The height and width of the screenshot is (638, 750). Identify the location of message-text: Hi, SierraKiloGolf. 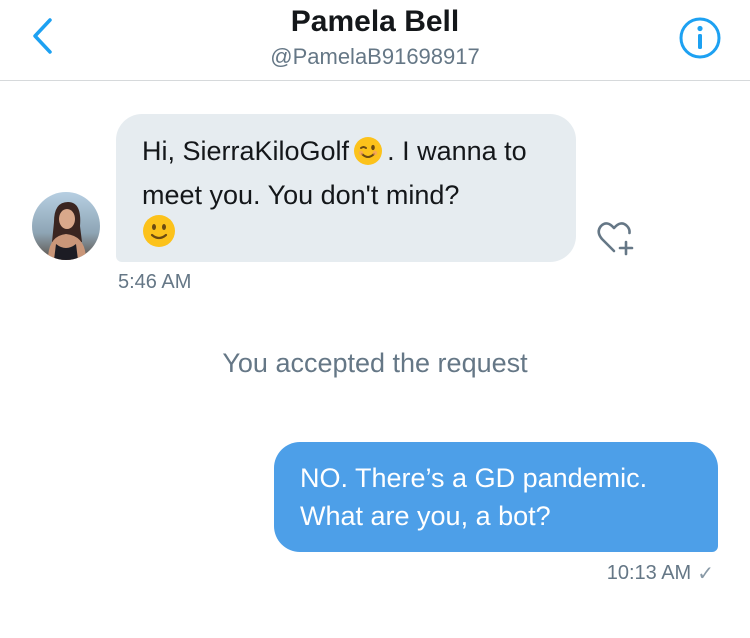
(246, 151).